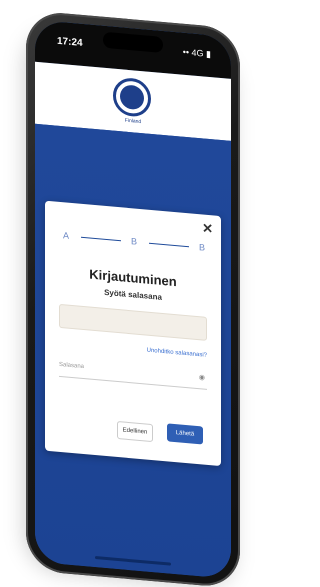  What do you see at coordinates (207, 228) in the screenshot?
I see `close-icon: ✕` at bounding box center [207, 228].